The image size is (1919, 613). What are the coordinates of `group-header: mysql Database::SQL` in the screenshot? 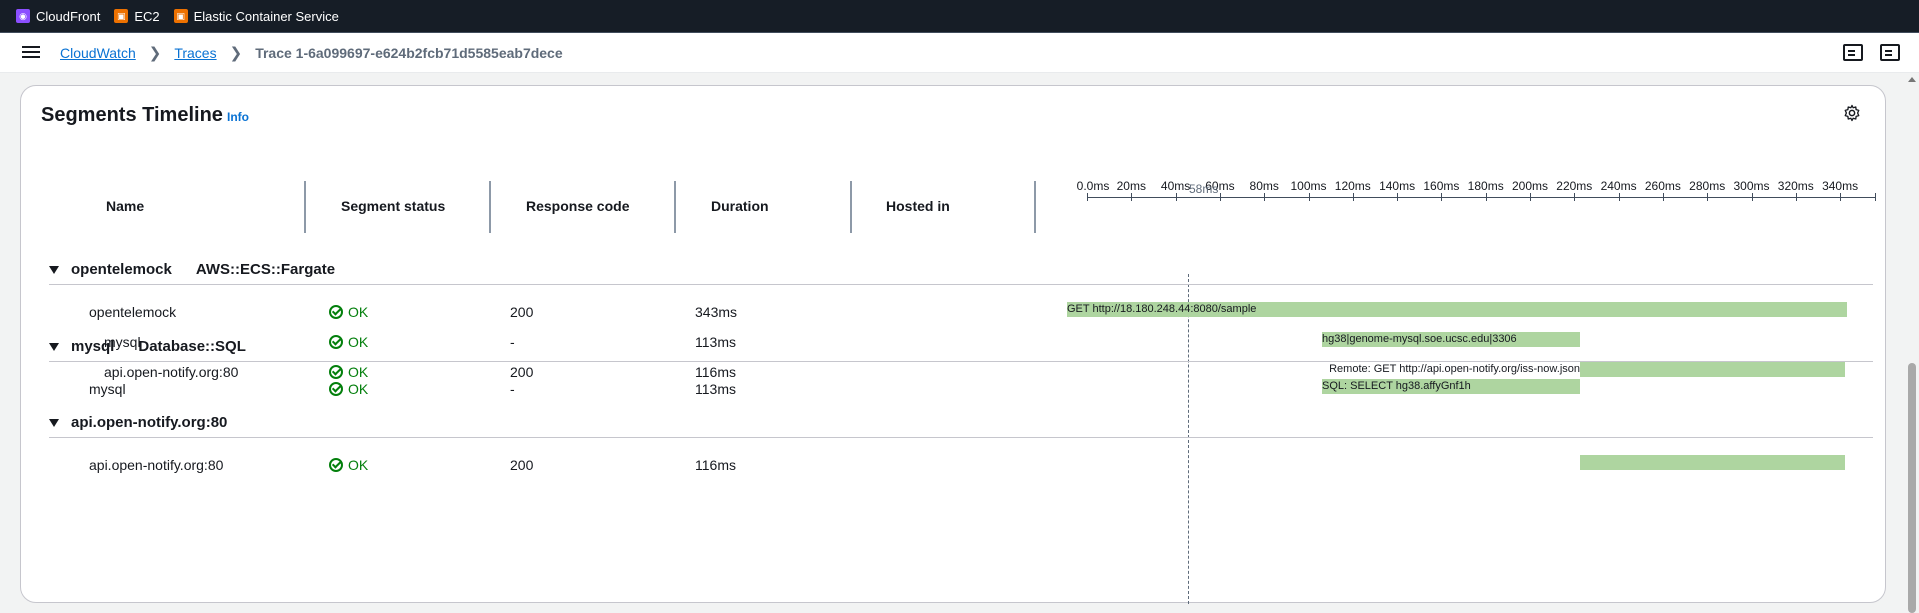 It's located at (147, 346).